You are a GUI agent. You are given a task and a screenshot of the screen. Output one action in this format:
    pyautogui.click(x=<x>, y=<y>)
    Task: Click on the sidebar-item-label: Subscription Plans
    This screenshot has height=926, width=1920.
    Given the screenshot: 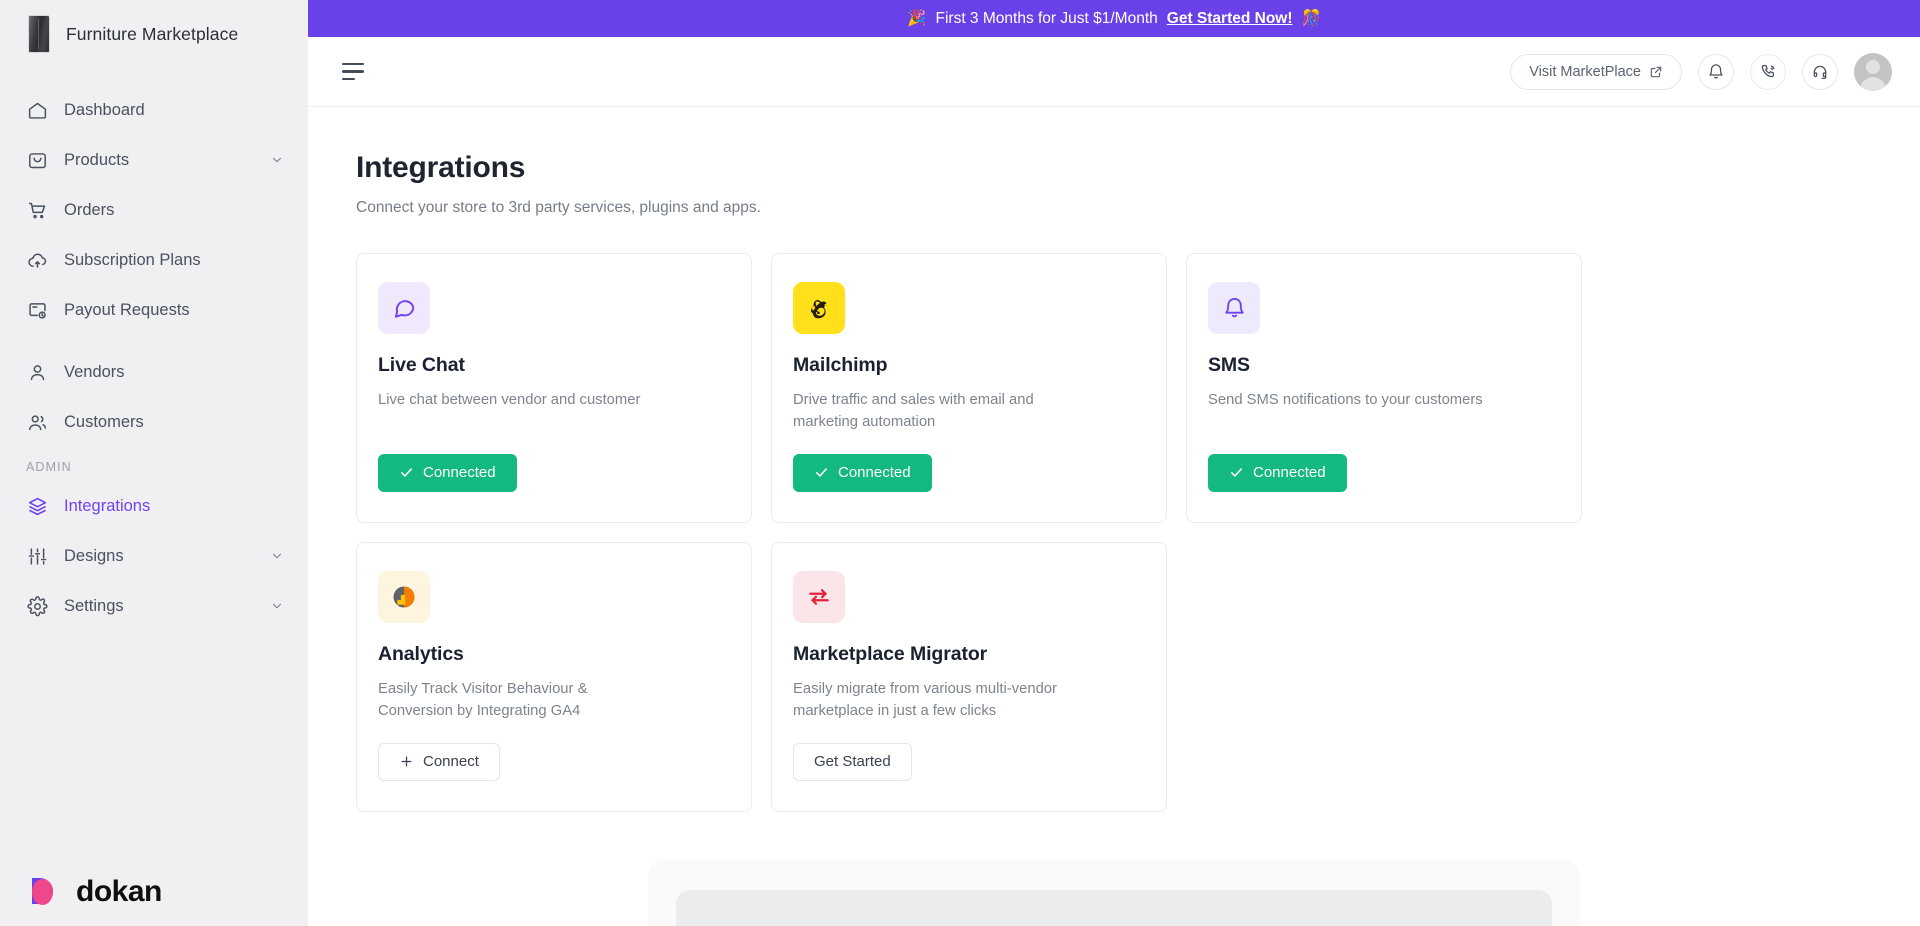 What is the action you would take?
    pyautogui.click(x=132, y=259)
    